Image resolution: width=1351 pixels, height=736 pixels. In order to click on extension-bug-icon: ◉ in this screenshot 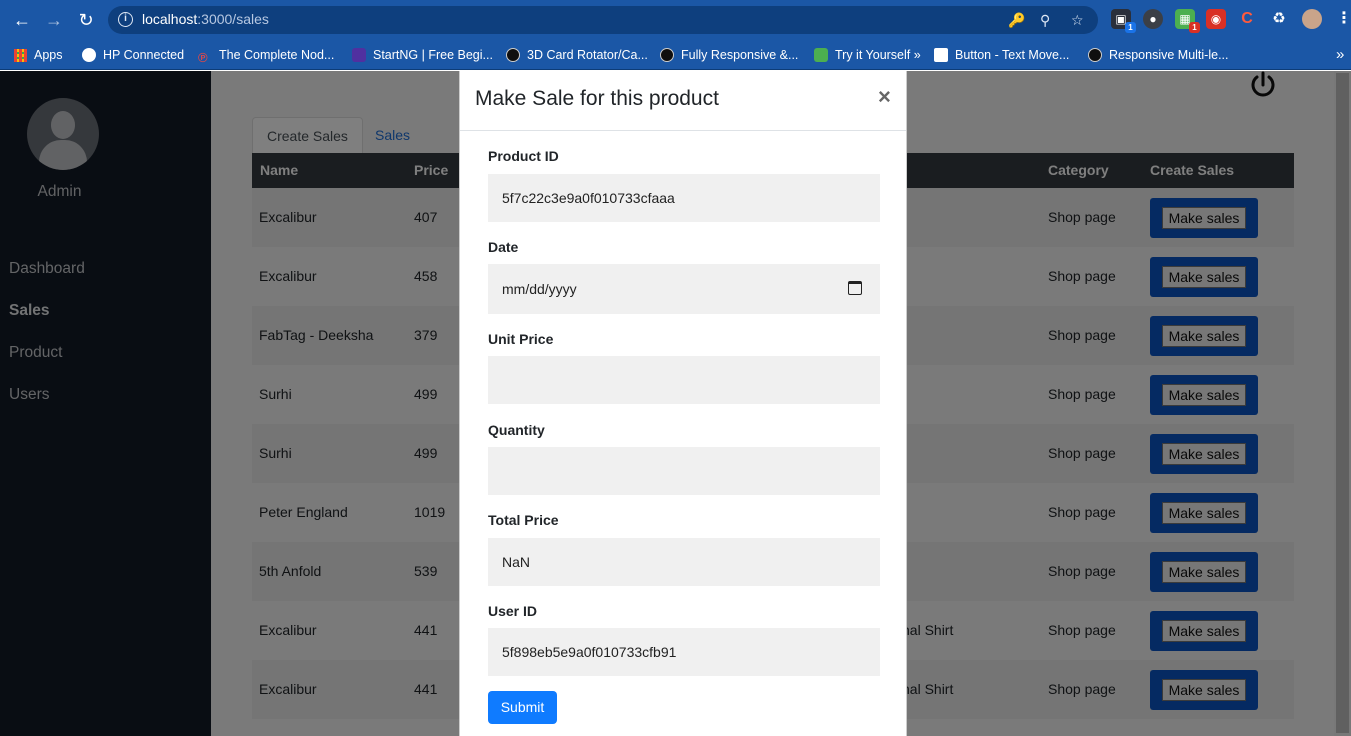, I will do `click(1216, 19)`.